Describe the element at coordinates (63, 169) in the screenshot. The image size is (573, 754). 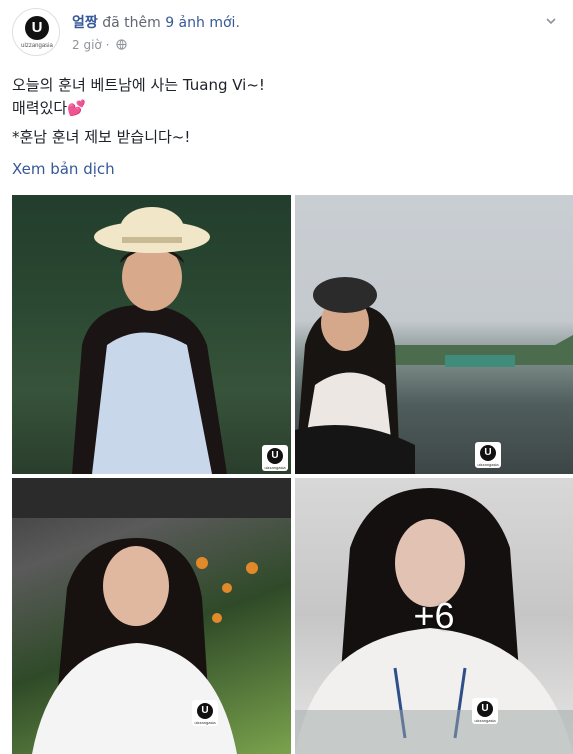
I see `see-translation-link: Xem bản dịch` at that location.